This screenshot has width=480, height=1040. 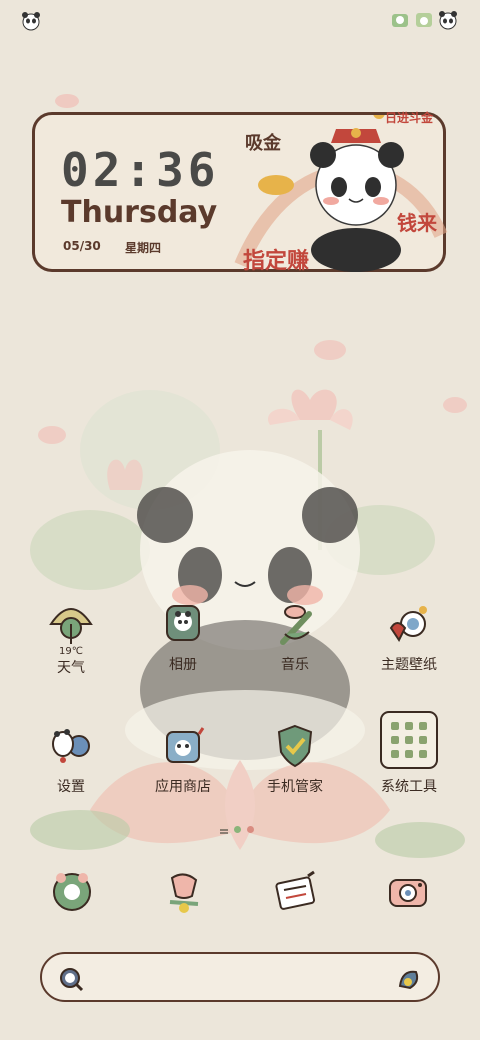 I want to click on app-store: 应用商店, so click(x=183, y=758).